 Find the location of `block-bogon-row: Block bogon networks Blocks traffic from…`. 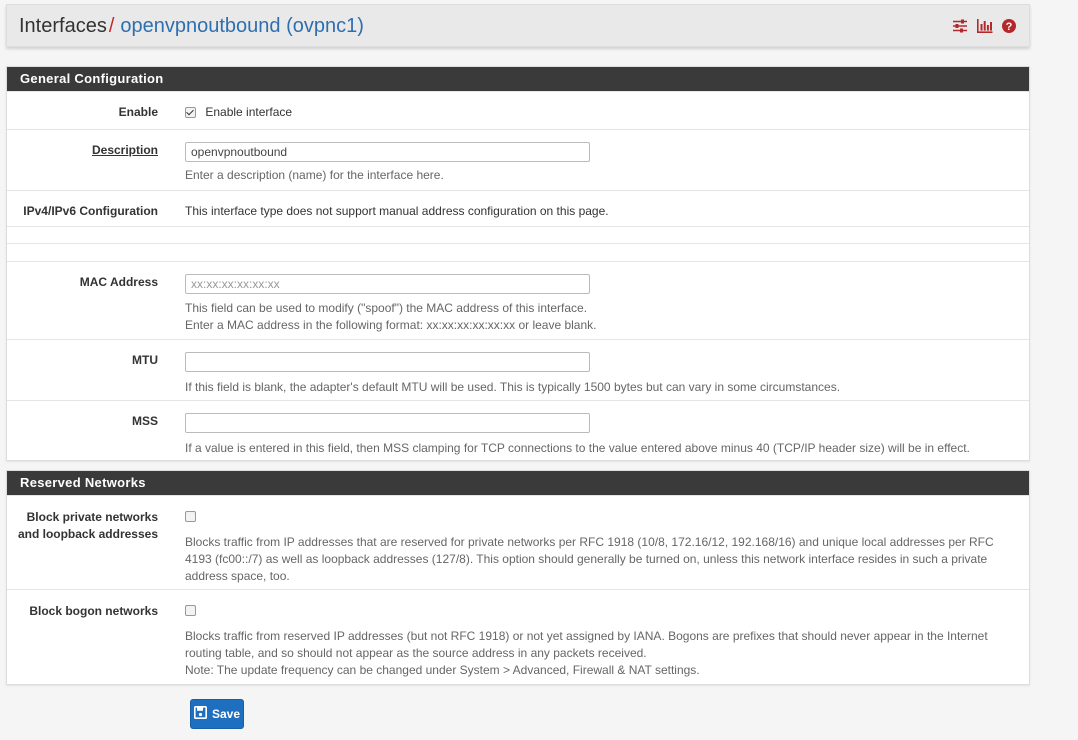

block-bogon-row: Block bogon networks Blocks traffic from… is located at coordinates (518, 637).